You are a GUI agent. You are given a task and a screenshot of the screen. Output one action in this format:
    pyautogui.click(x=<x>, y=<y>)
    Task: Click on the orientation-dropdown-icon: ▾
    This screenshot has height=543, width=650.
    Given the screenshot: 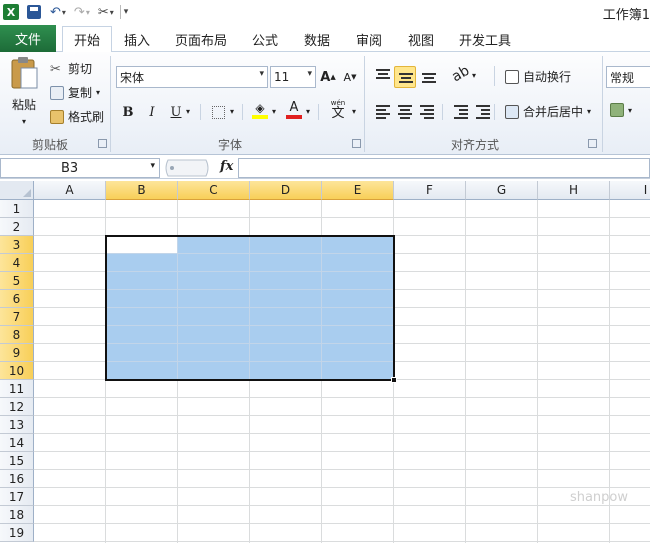 What is the action you would take?
    pyautogui.click(x=474, y=75)
    